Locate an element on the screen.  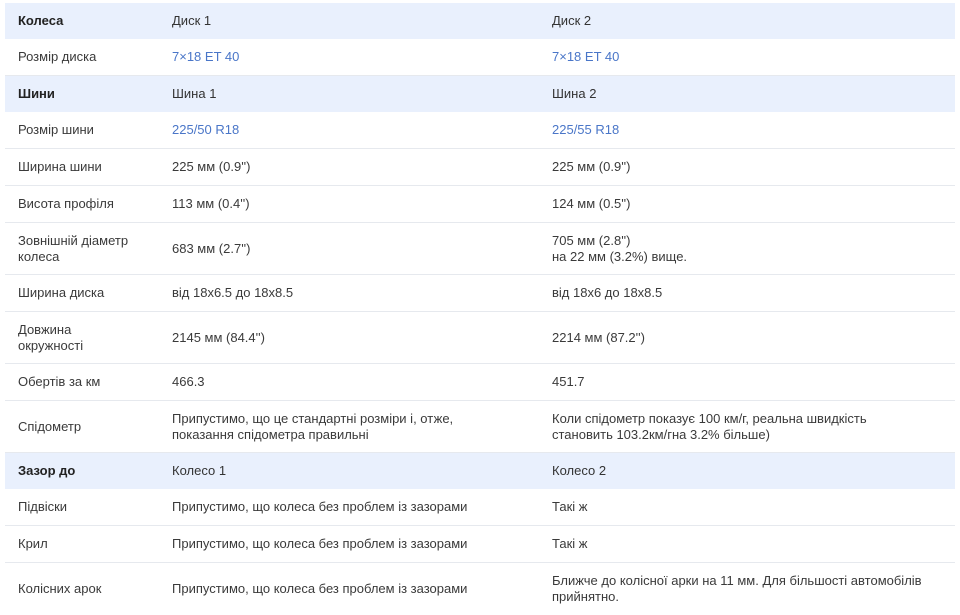
row-label: Обертів за км is located at coordinates (82, 382).